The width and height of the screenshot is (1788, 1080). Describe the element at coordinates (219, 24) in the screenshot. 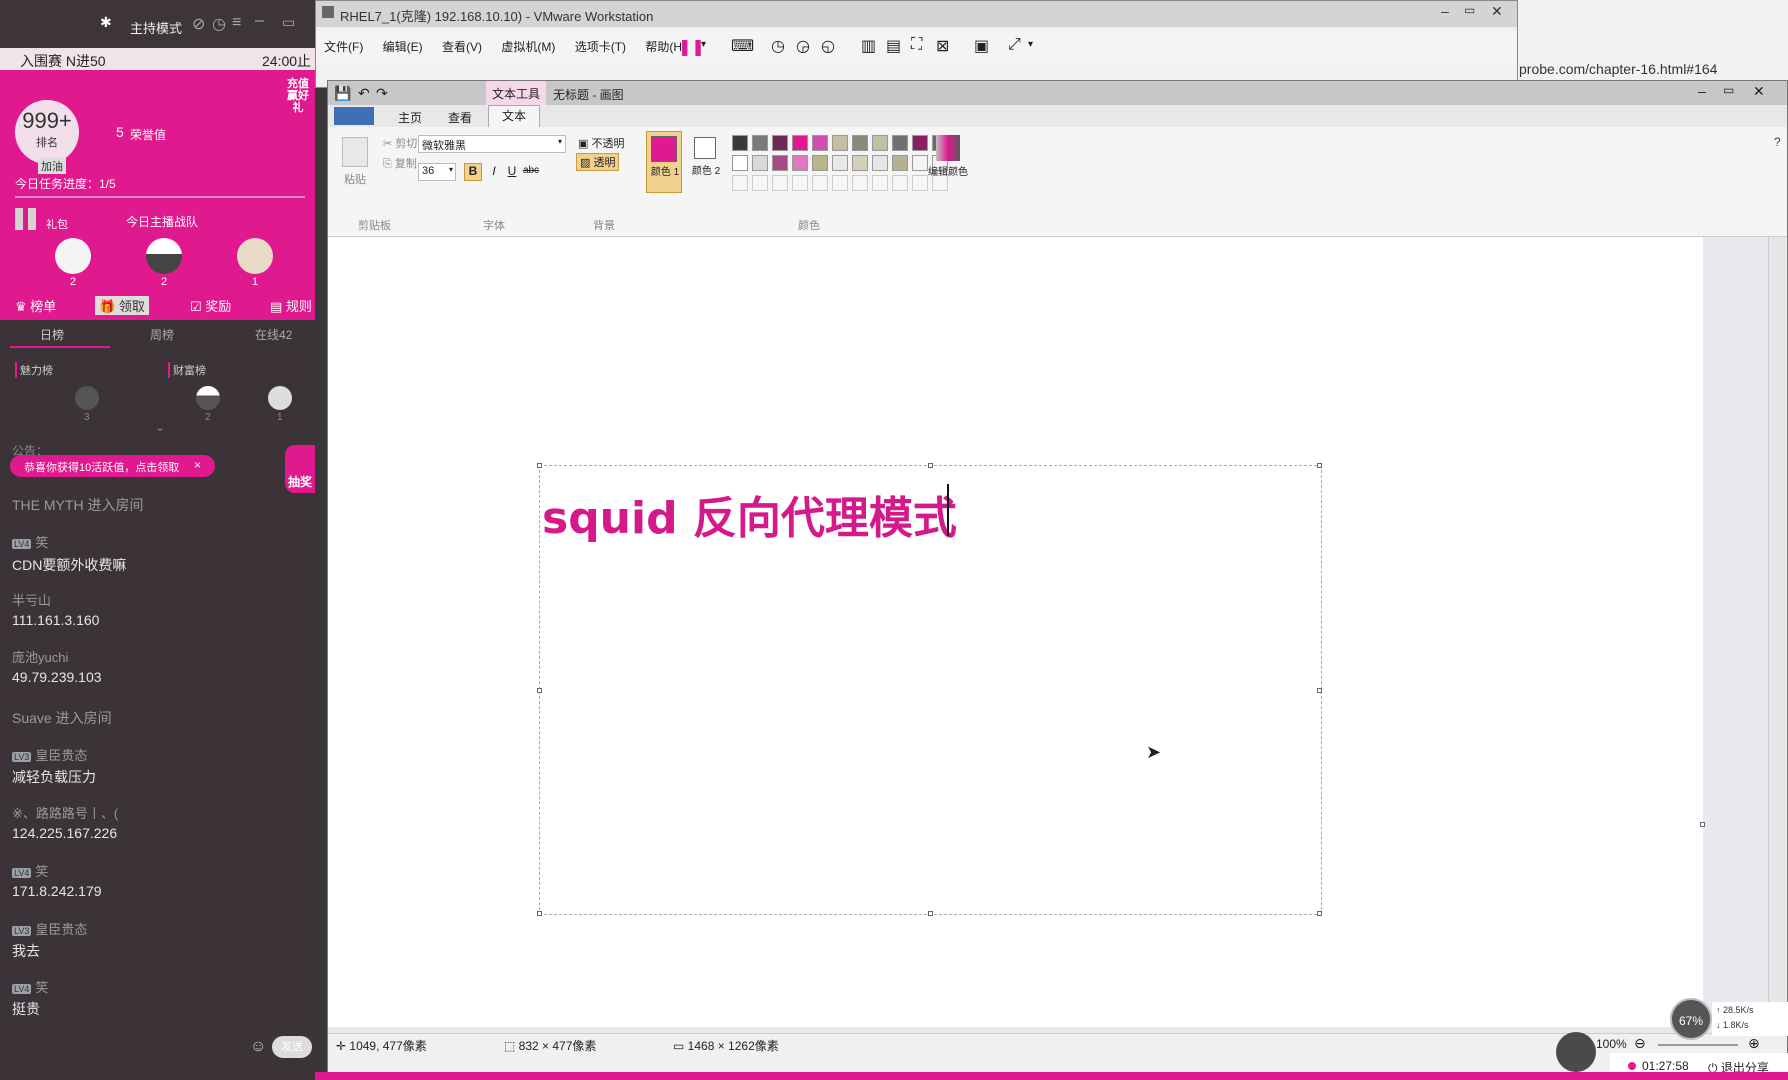

I see `clock-icon: ◷` at that location.